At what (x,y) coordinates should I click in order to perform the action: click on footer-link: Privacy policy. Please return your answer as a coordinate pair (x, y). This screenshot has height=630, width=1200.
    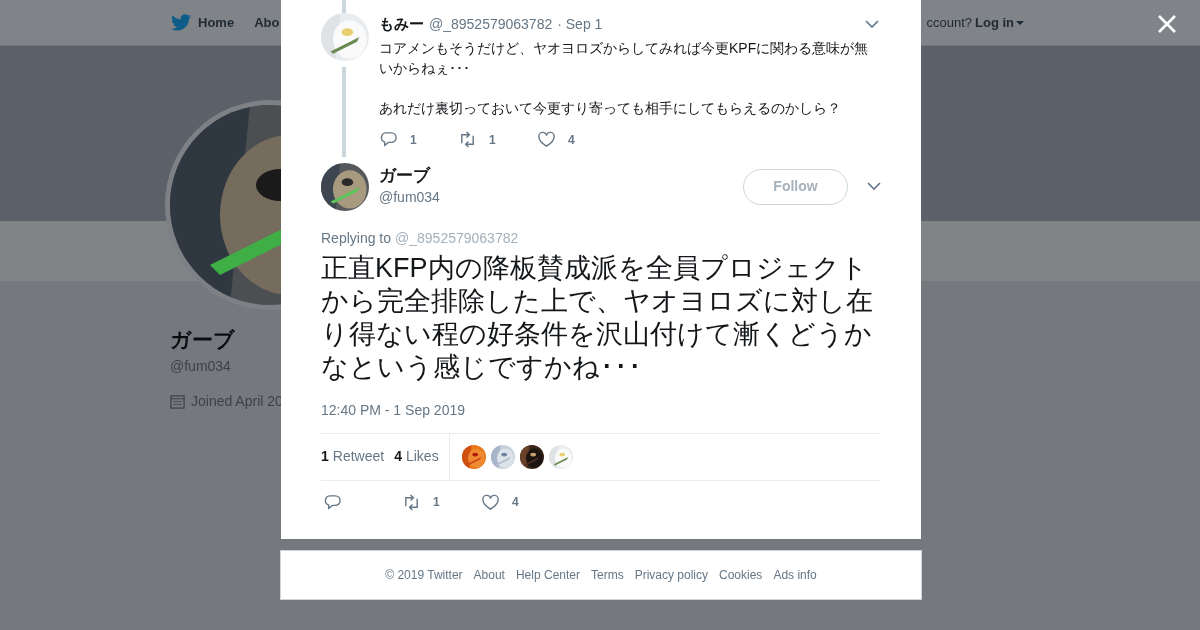
    Looking at the image, I should click on (671, 575).